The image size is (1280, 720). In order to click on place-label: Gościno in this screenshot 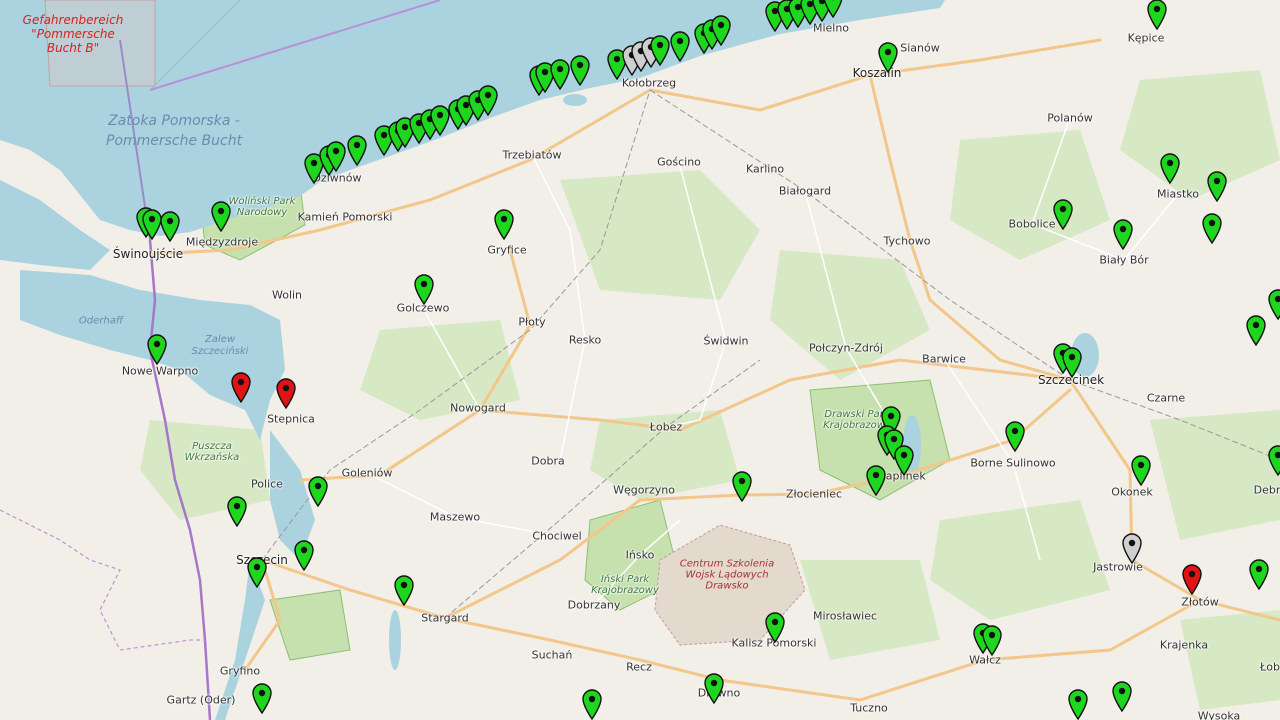, I will do `click(679, 162)`.